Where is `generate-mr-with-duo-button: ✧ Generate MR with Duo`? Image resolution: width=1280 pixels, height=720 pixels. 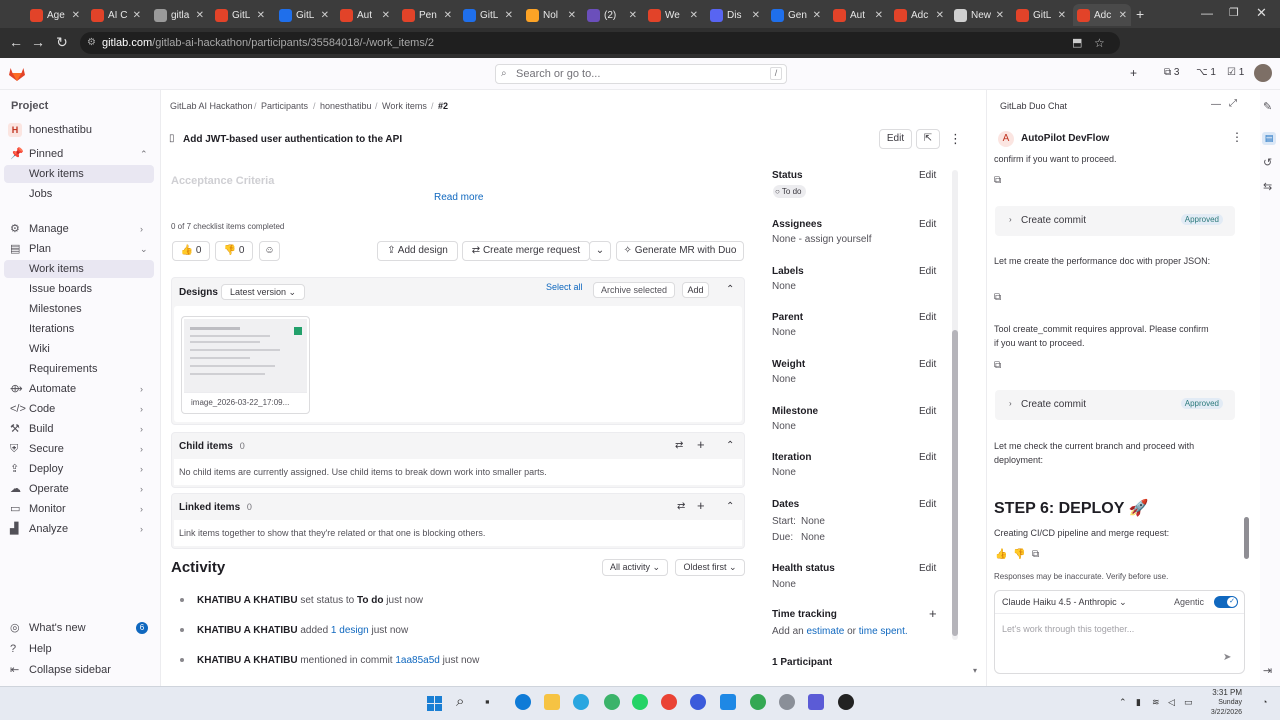
generate-mr-with-duo-button: ✧ Generate MR with Duo is located at coordinates (680, 251).